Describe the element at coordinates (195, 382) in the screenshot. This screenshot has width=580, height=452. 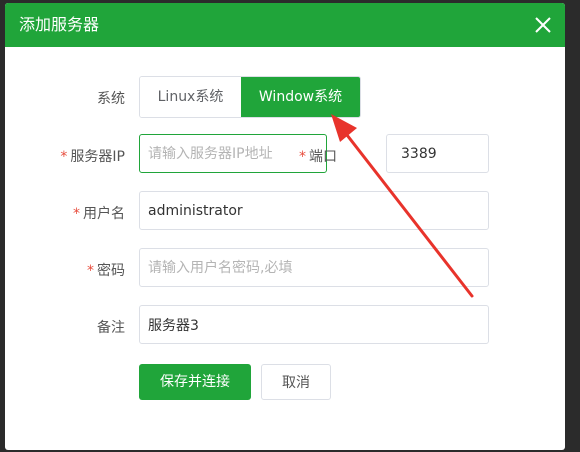
I see `save-connect-button: 保存并连接` at that location.